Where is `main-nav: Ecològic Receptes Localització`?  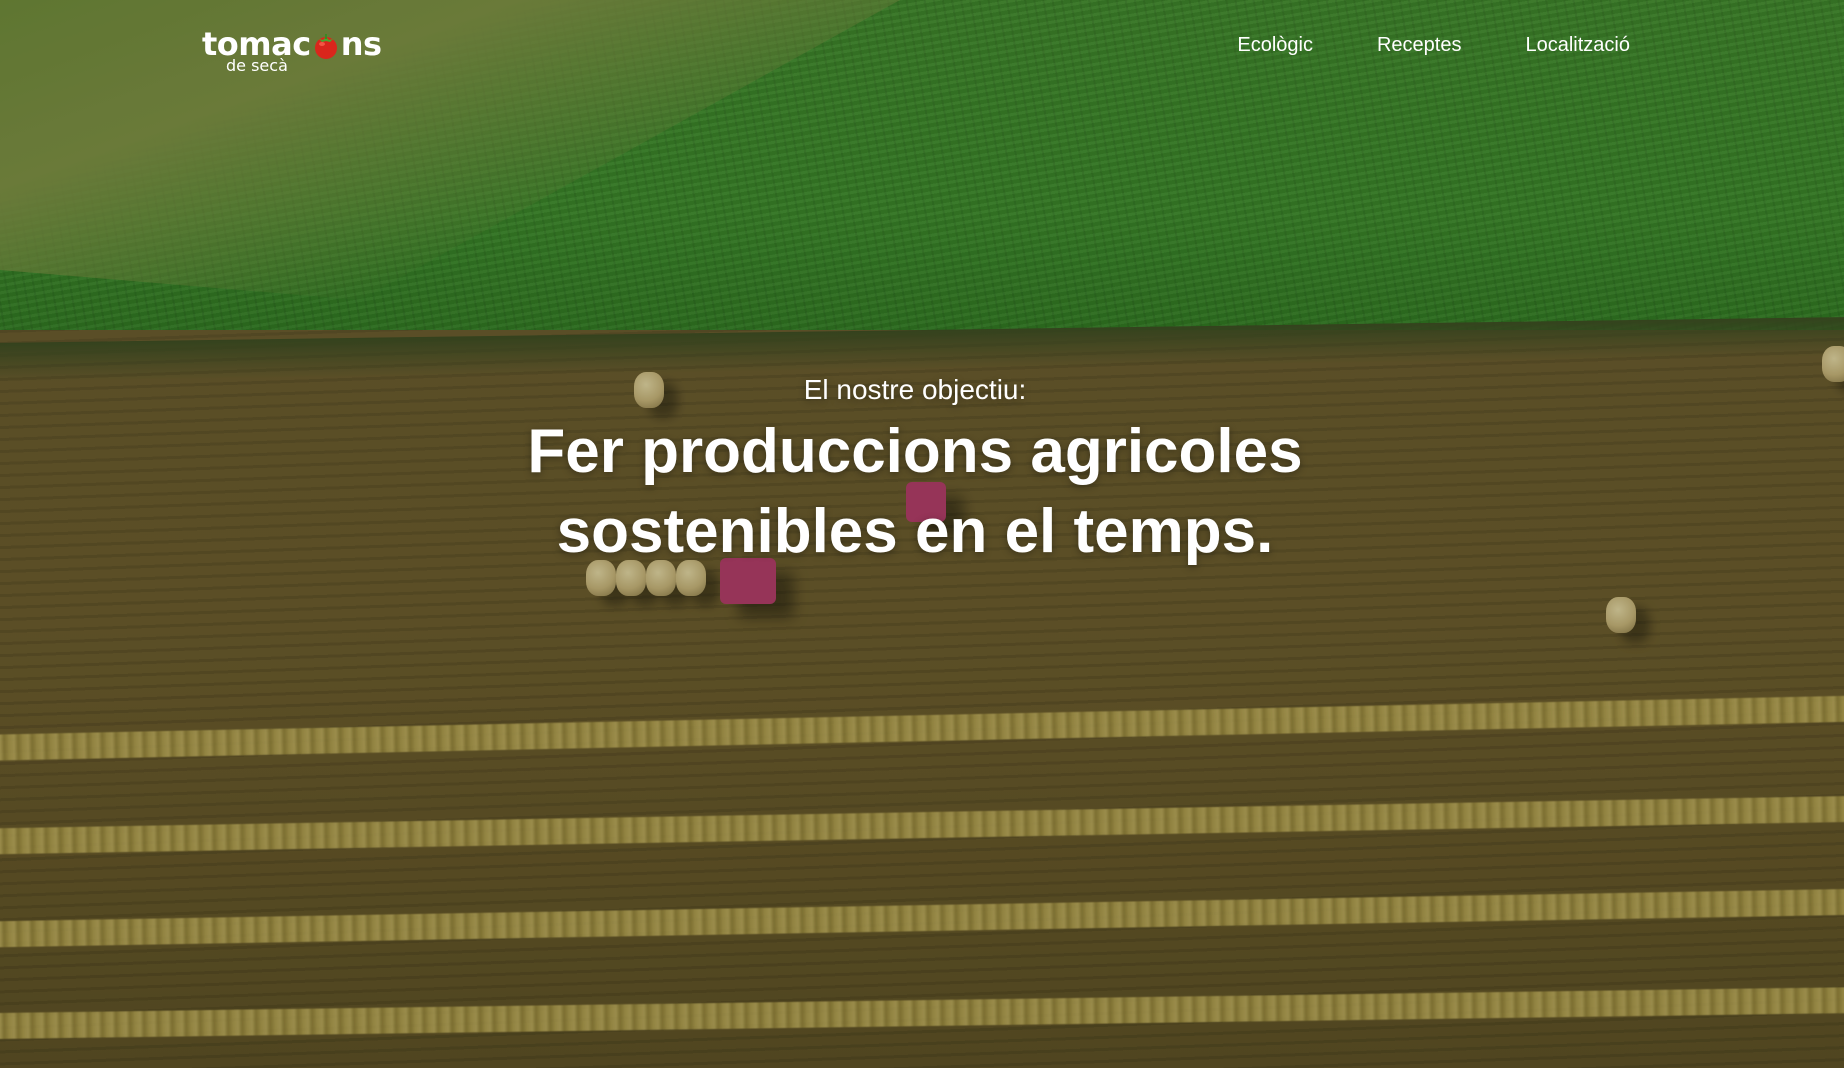 main-nav: Ecològic Receptes Localització is located at coordinates (1433, 45).